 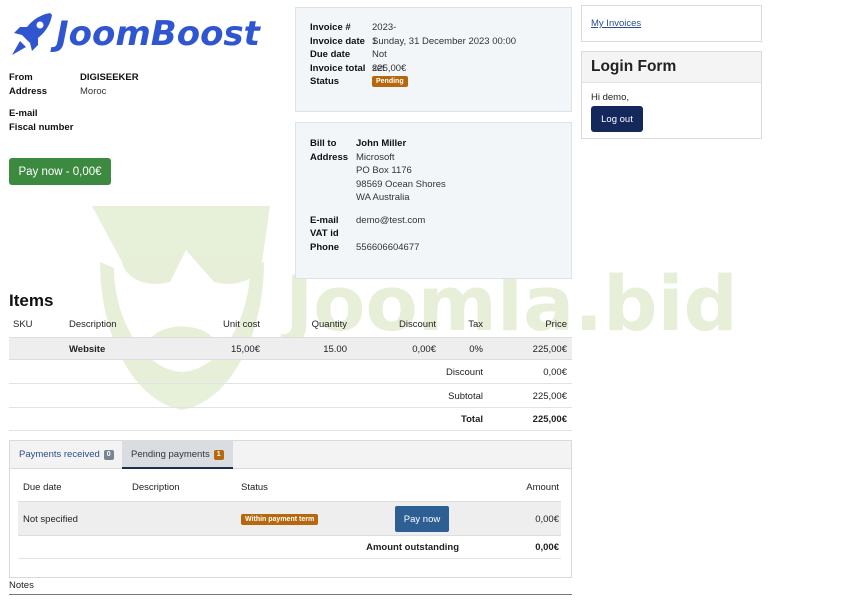 What do you see at coordinates (417, 324) in the screenshot?
I see `col-discount: Discount` at bounding box center [417, 324].